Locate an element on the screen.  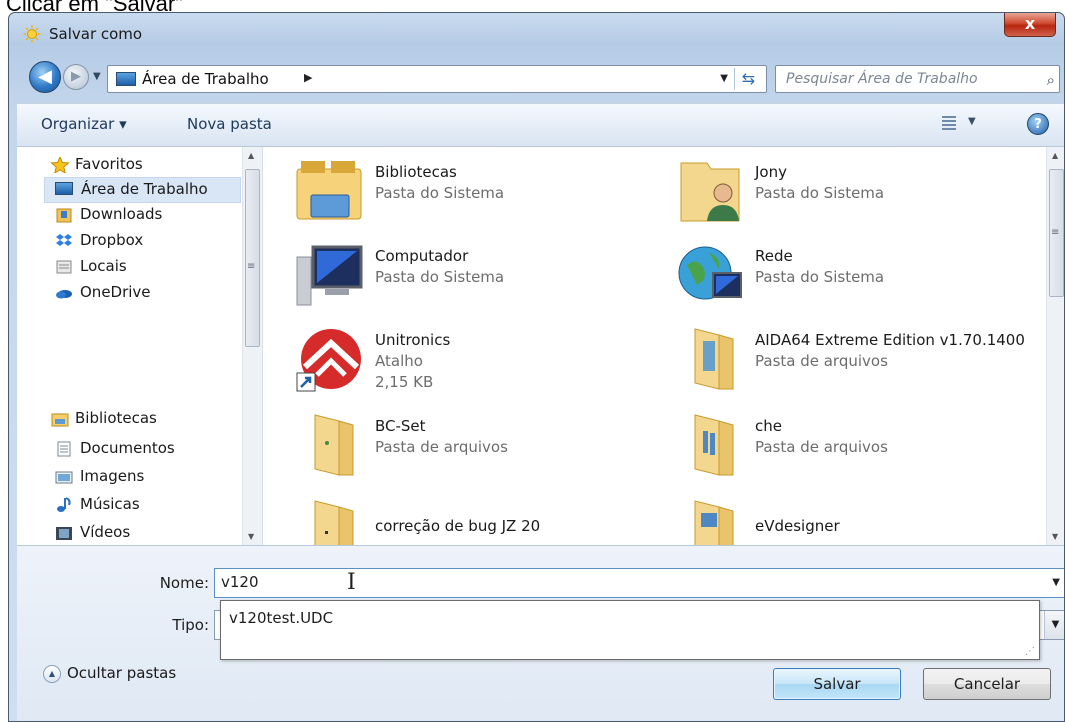
help-button: ? is located at coordinates (1038, 124).